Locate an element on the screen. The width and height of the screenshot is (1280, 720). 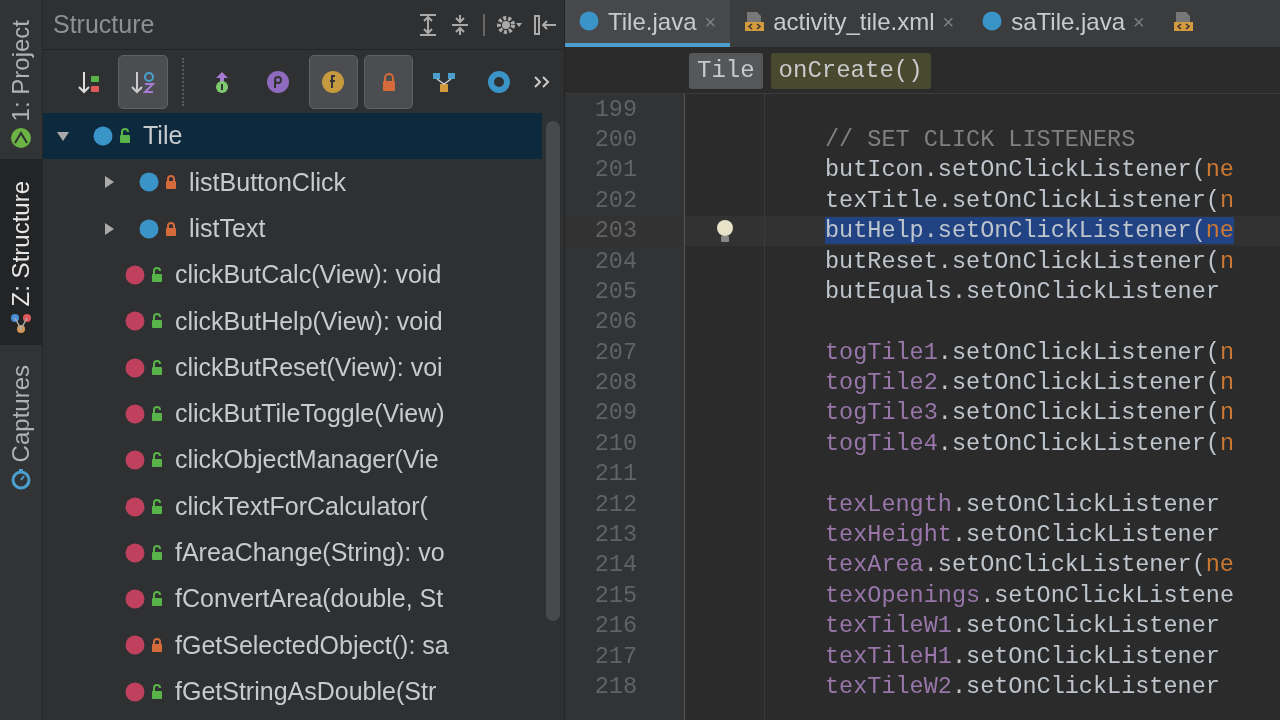
tree-item: fGetStringAsDouble(Str is located at coordinates (292, 691).